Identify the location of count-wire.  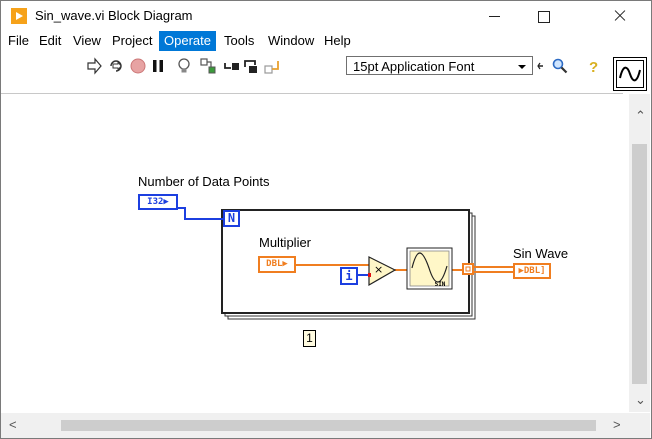
(200, 213).